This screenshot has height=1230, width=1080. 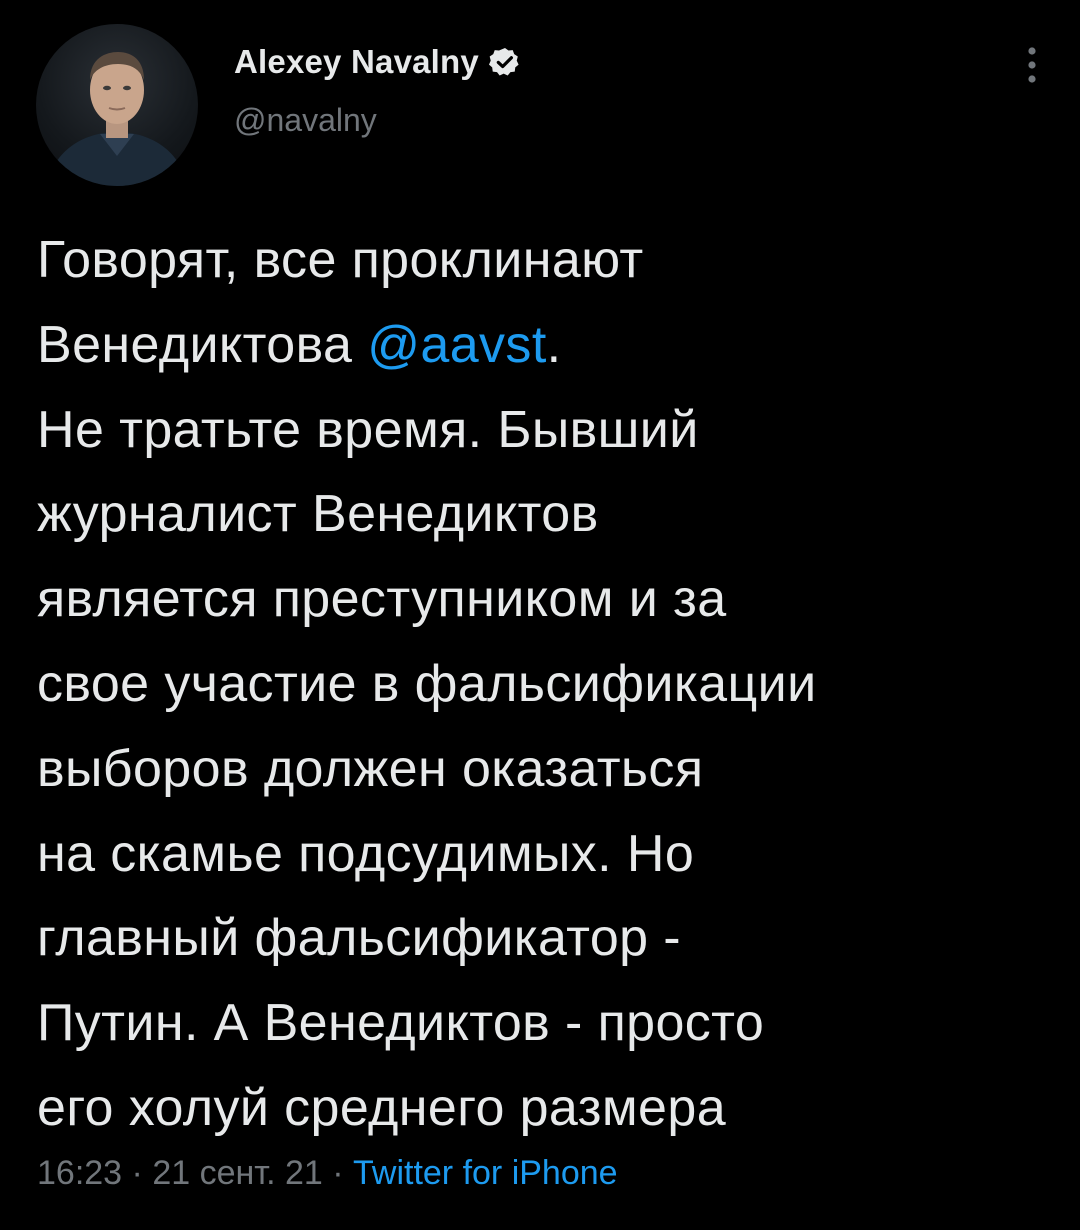 I want to click on tweet-meta: 16:23 · 21 сент. 21 · Twitter for iPhone, so click(x=327, y=1173).